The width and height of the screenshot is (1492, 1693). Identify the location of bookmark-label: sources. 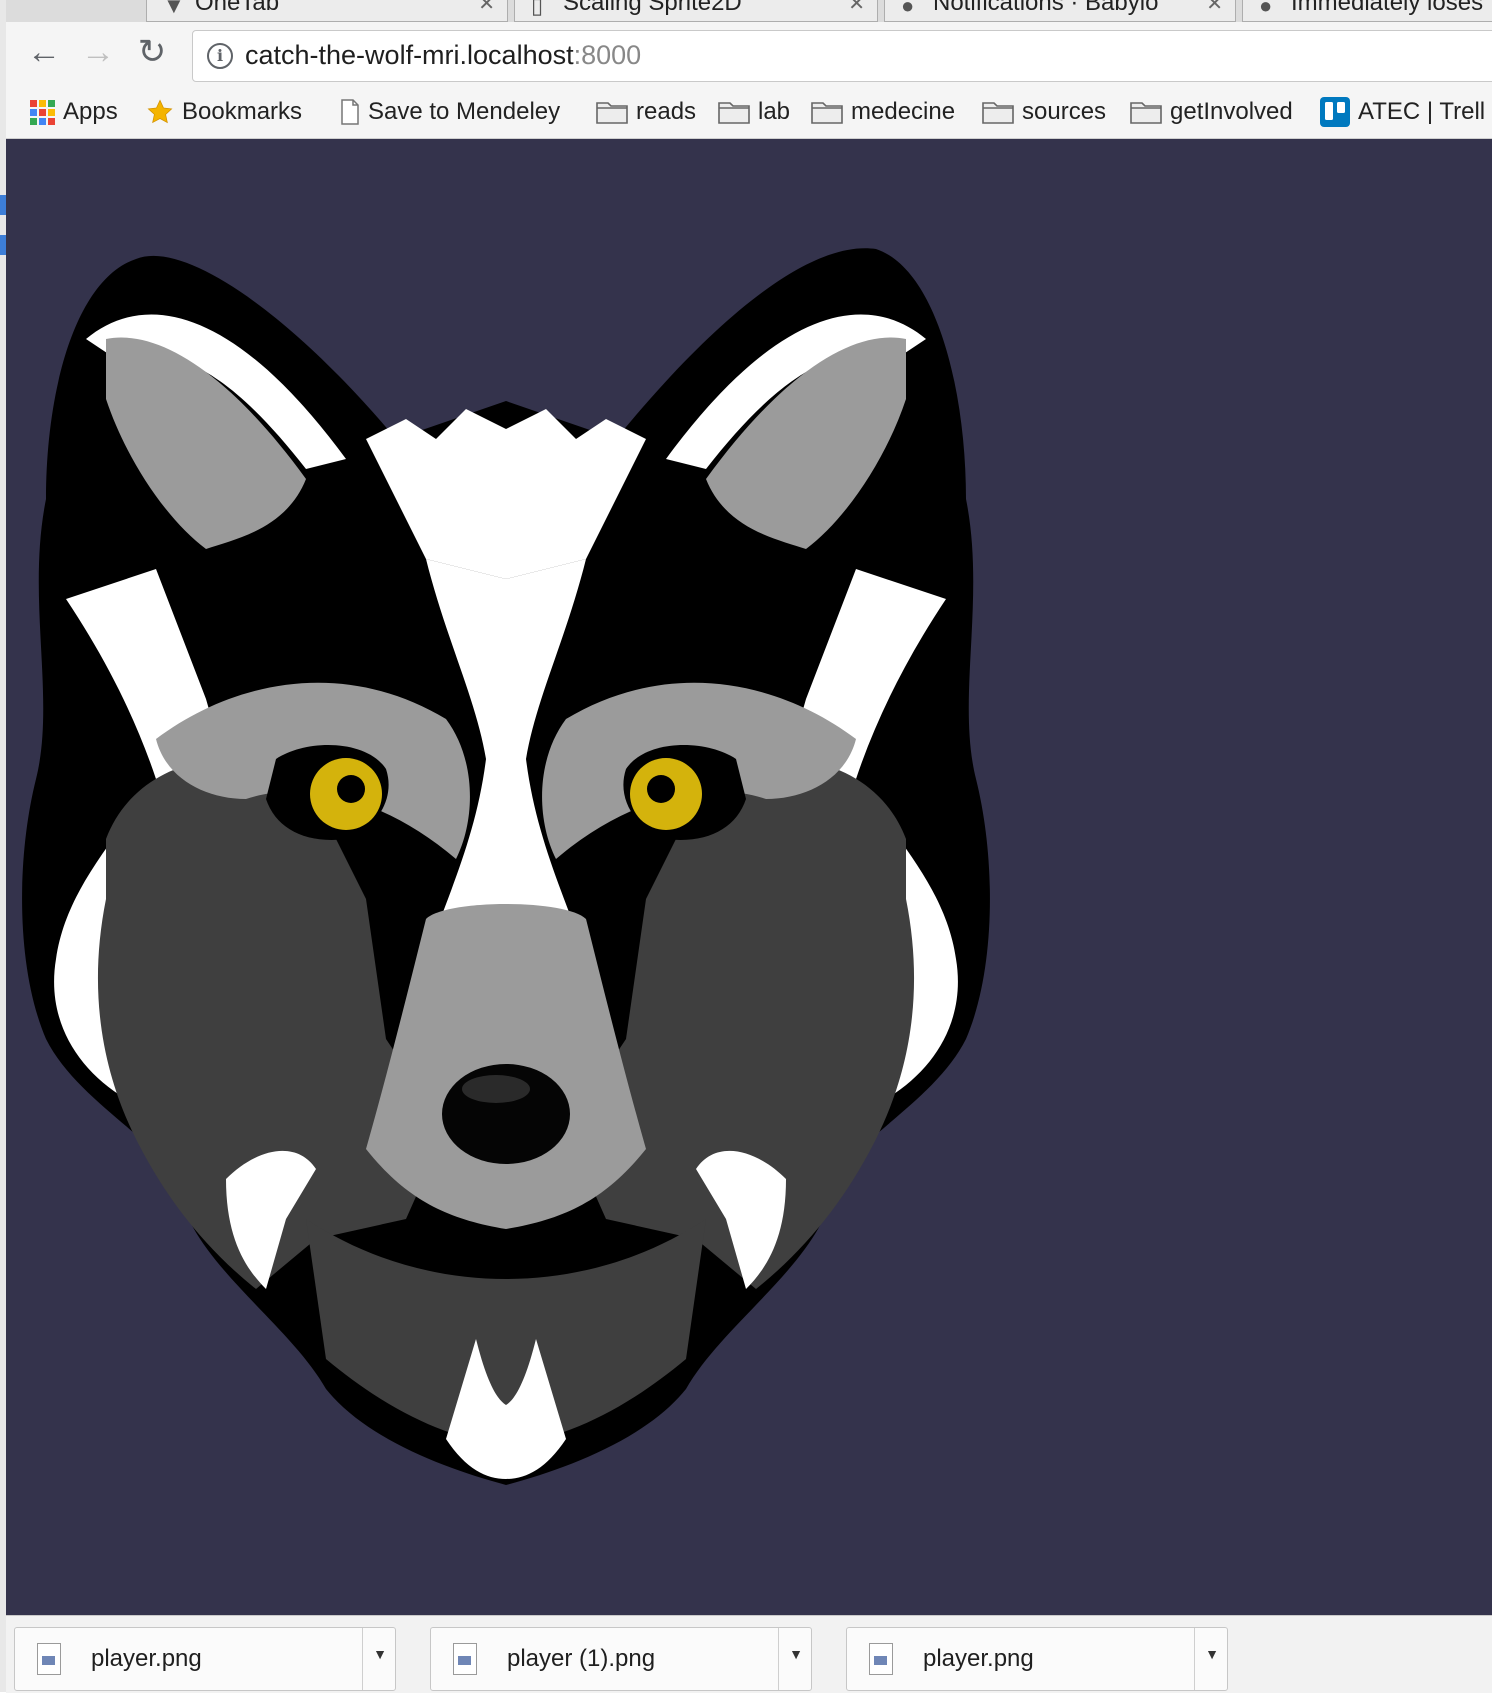
(1064, 111).